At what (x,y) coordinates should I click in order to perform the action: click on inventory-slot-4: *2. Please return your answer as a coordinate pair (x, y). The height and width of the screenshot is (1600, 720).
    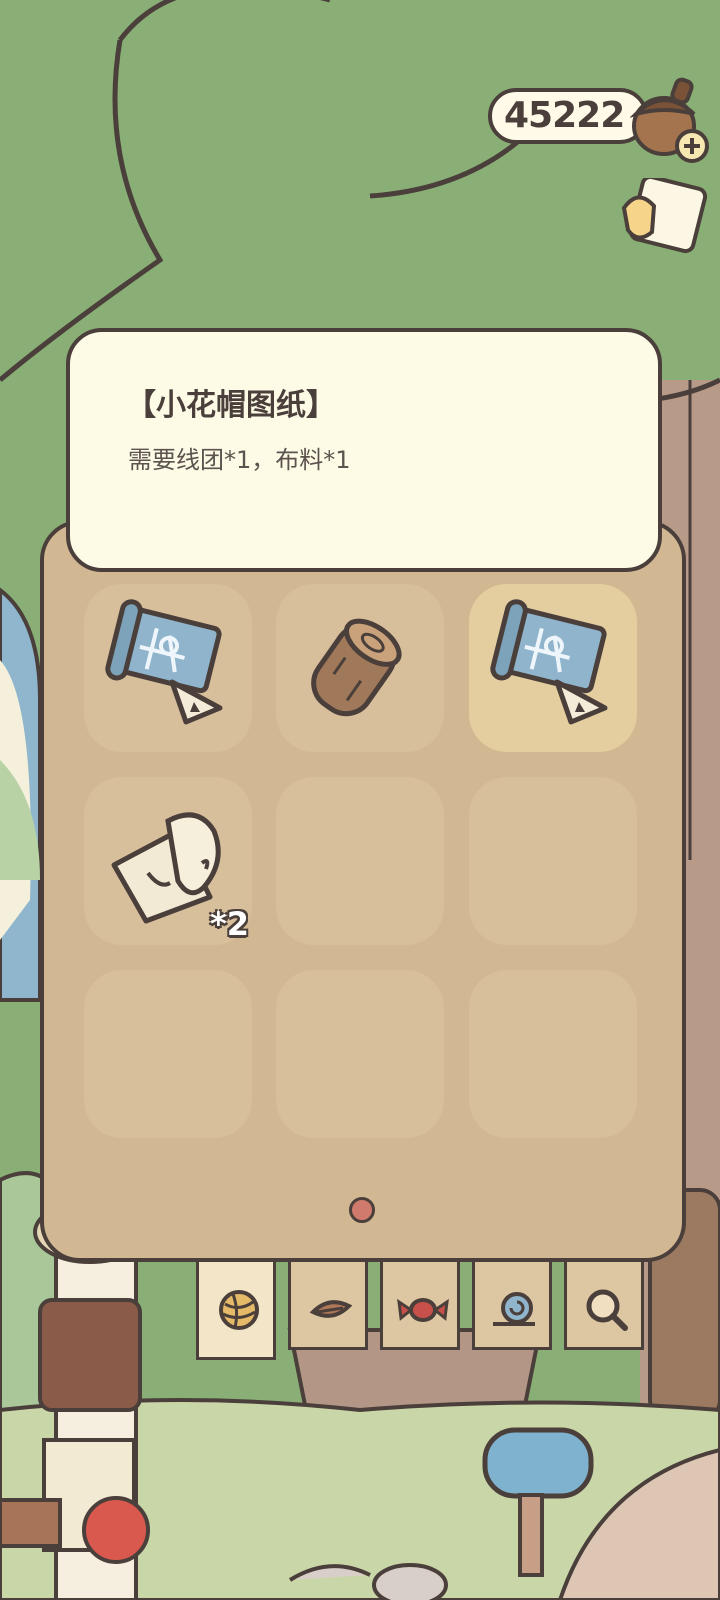
    Looking at the image, I should click on (168, 861).